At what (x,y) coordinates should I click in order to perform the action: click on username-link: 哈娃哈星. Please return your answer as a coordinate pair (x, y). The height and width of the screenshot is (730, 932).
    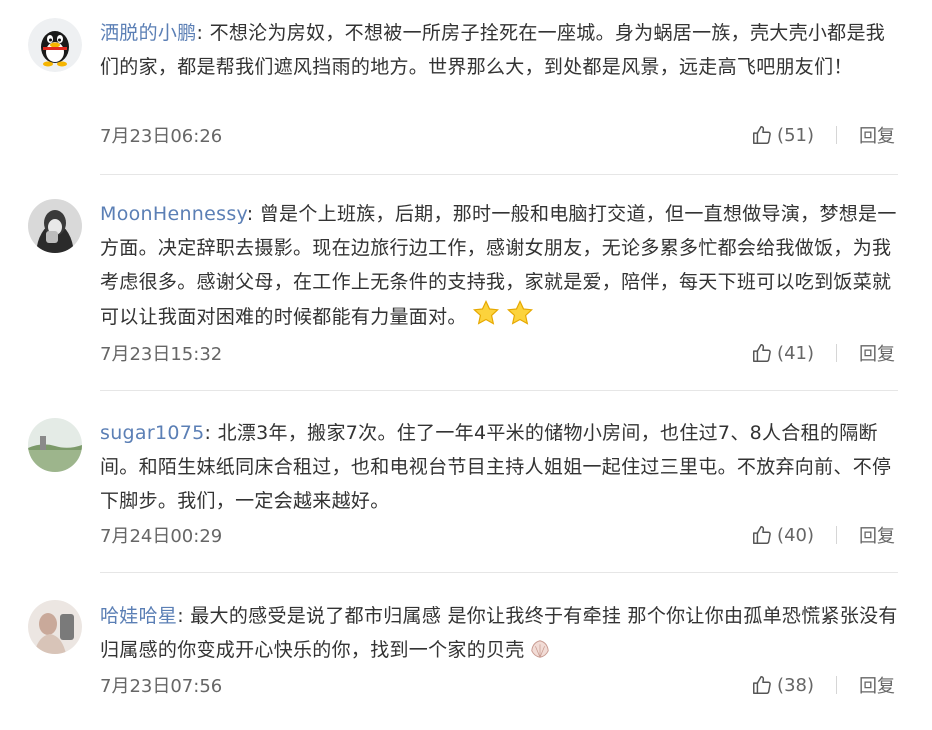
    Looking at the image, I should click on (138, 616).